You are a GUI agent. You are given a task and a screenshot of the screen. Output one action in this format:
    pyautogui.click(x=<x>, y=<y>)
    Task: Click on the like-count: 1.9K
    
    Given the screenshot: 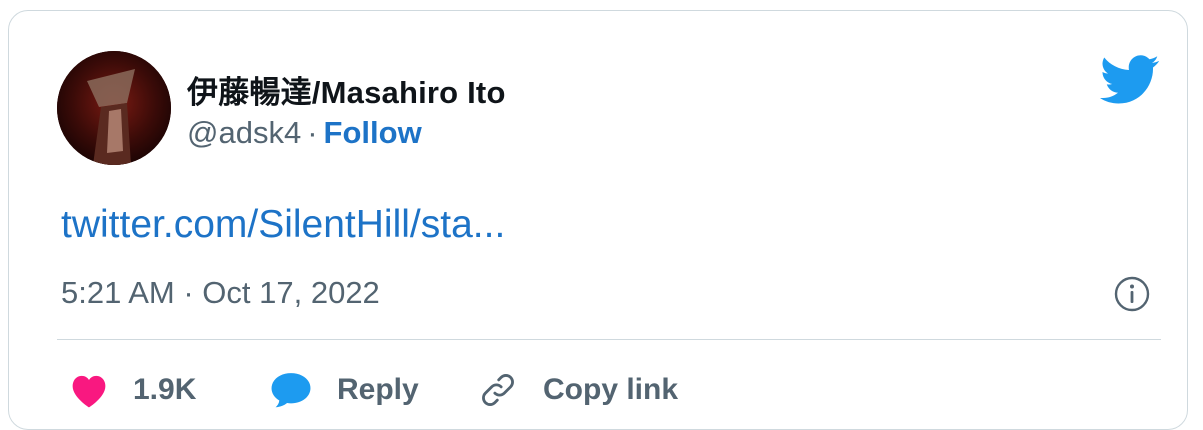 What is the action you would take?
    pyautogui.click(x=165, y=389)
    